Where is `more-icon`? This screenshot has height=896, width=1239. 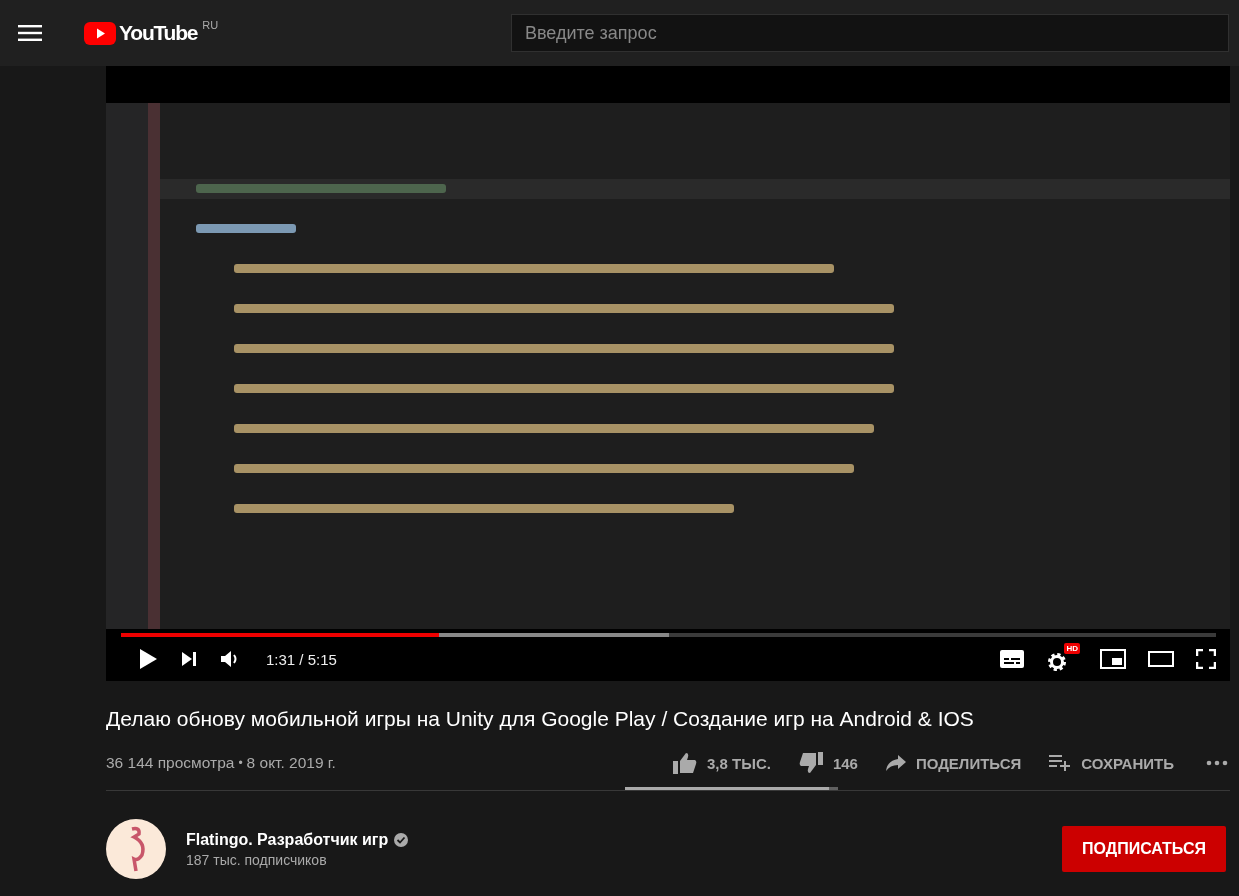
more-icon is located at coordinates (1217, 763).